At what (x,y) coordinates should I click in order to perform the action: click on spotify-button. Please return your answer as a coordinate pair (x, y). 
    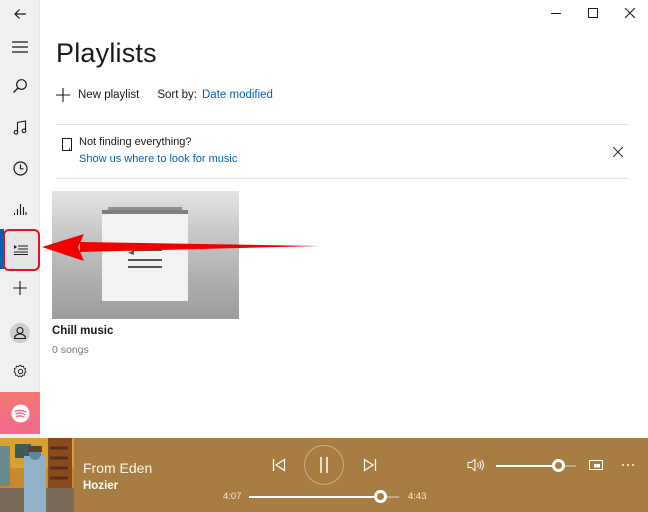
    Looking at the image, I should click on (20, 413).